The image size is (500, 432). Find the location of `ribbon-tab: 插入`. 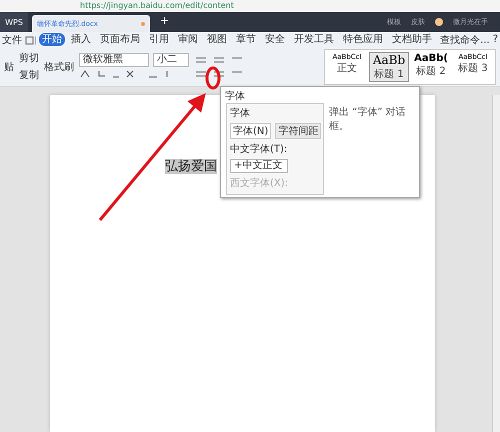

ribbon-tab: 插入 is located at coordinates (81, 39).